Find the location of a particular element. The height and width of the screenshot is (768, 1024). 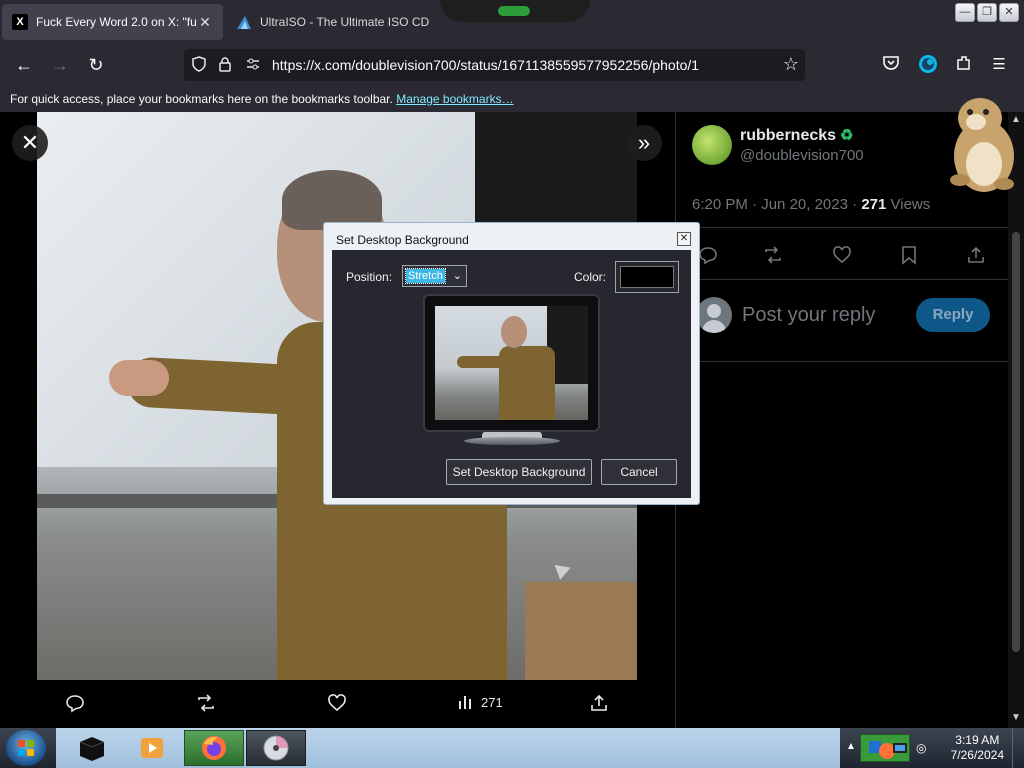

color-swatch is located at coordinates (647, 277).